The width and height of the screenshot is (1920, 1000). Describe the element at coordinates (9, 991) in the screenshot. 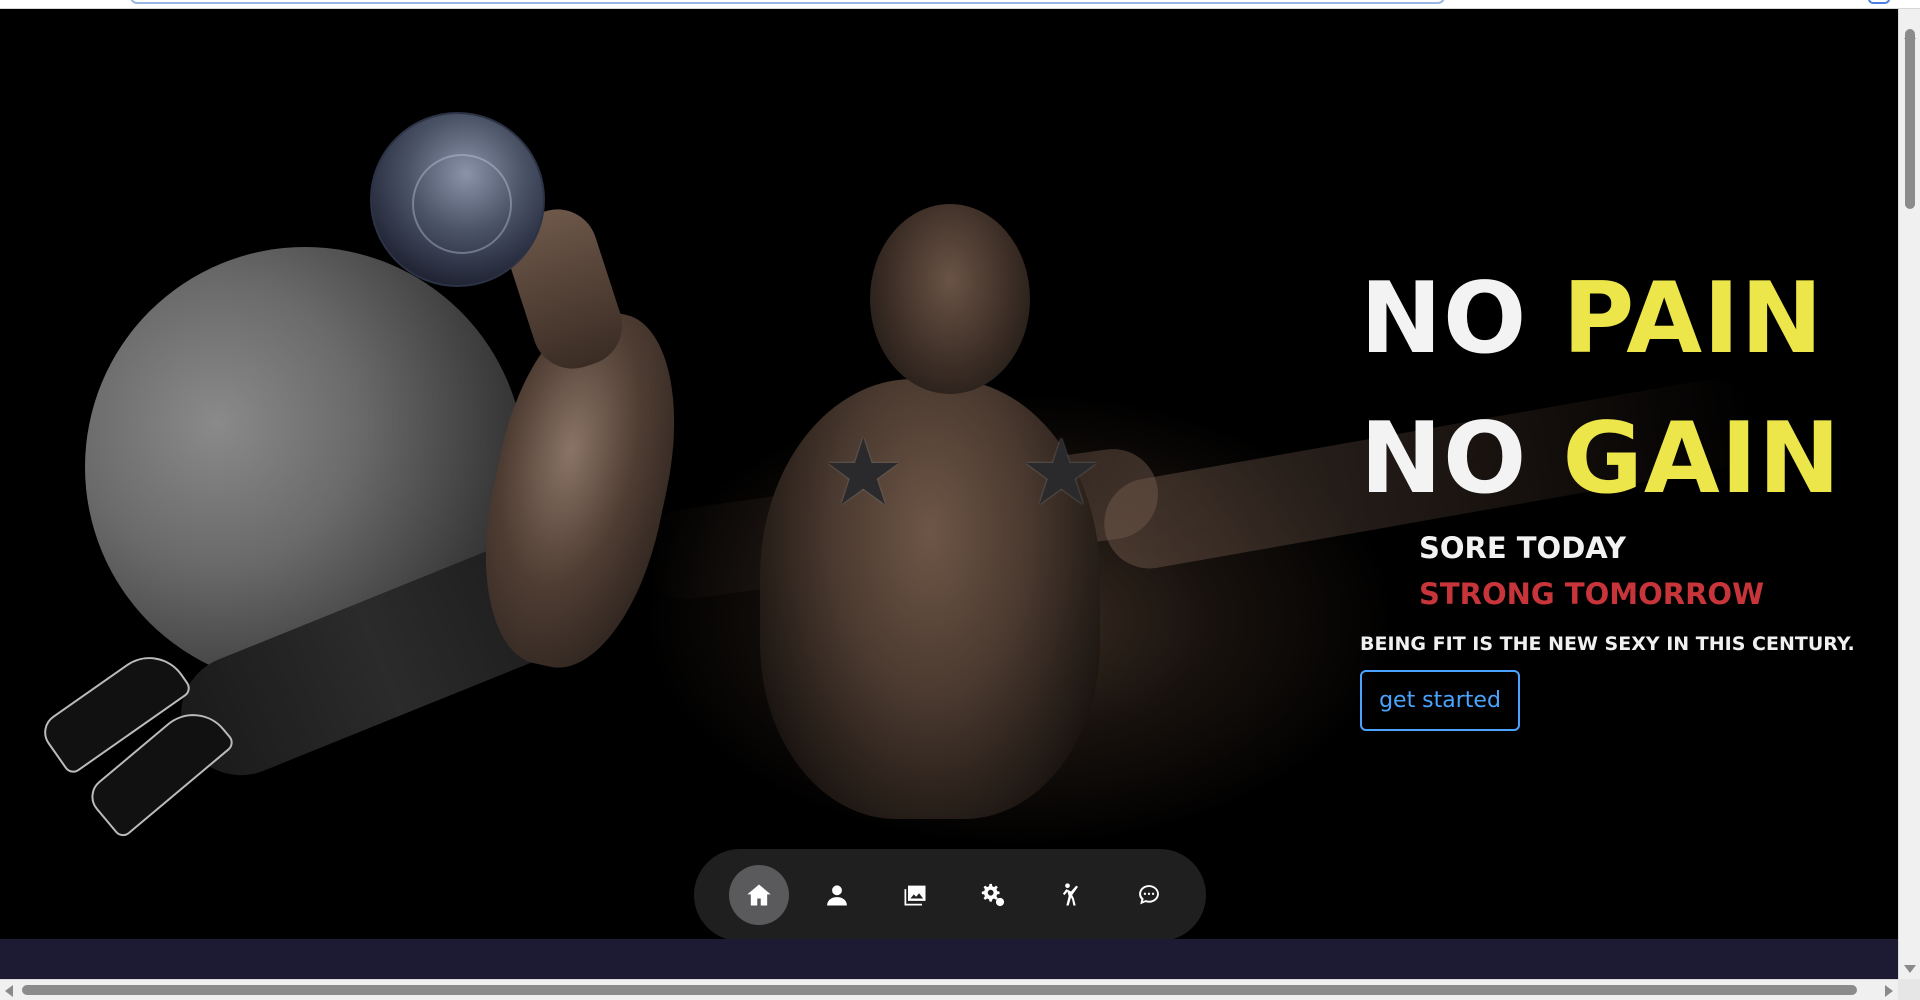

I see `scroll-left-arrow-icon` at that location.